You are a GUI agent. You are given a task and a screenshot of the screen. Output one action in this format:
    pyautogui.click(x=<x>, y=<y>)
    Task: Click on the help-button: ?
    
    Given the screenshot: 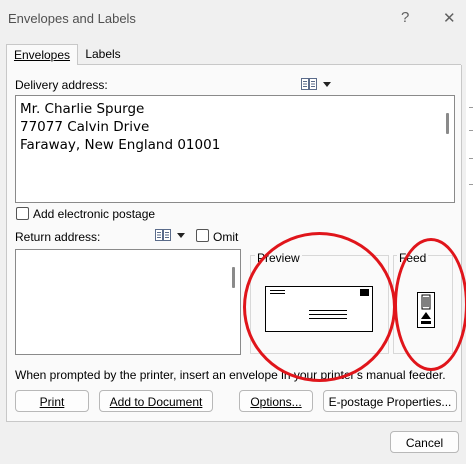 What is the action you would take?
    pyautogui.click(x=405, y=17)
    